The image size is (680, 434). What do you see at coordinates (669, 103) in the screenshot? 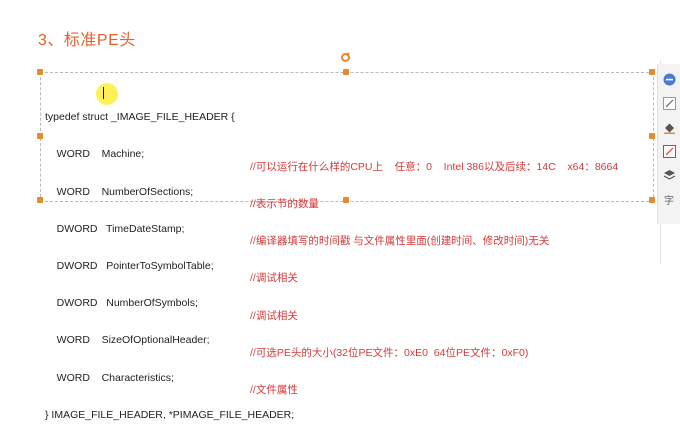
I see `edit-icon` at bounding box center [669, 103].